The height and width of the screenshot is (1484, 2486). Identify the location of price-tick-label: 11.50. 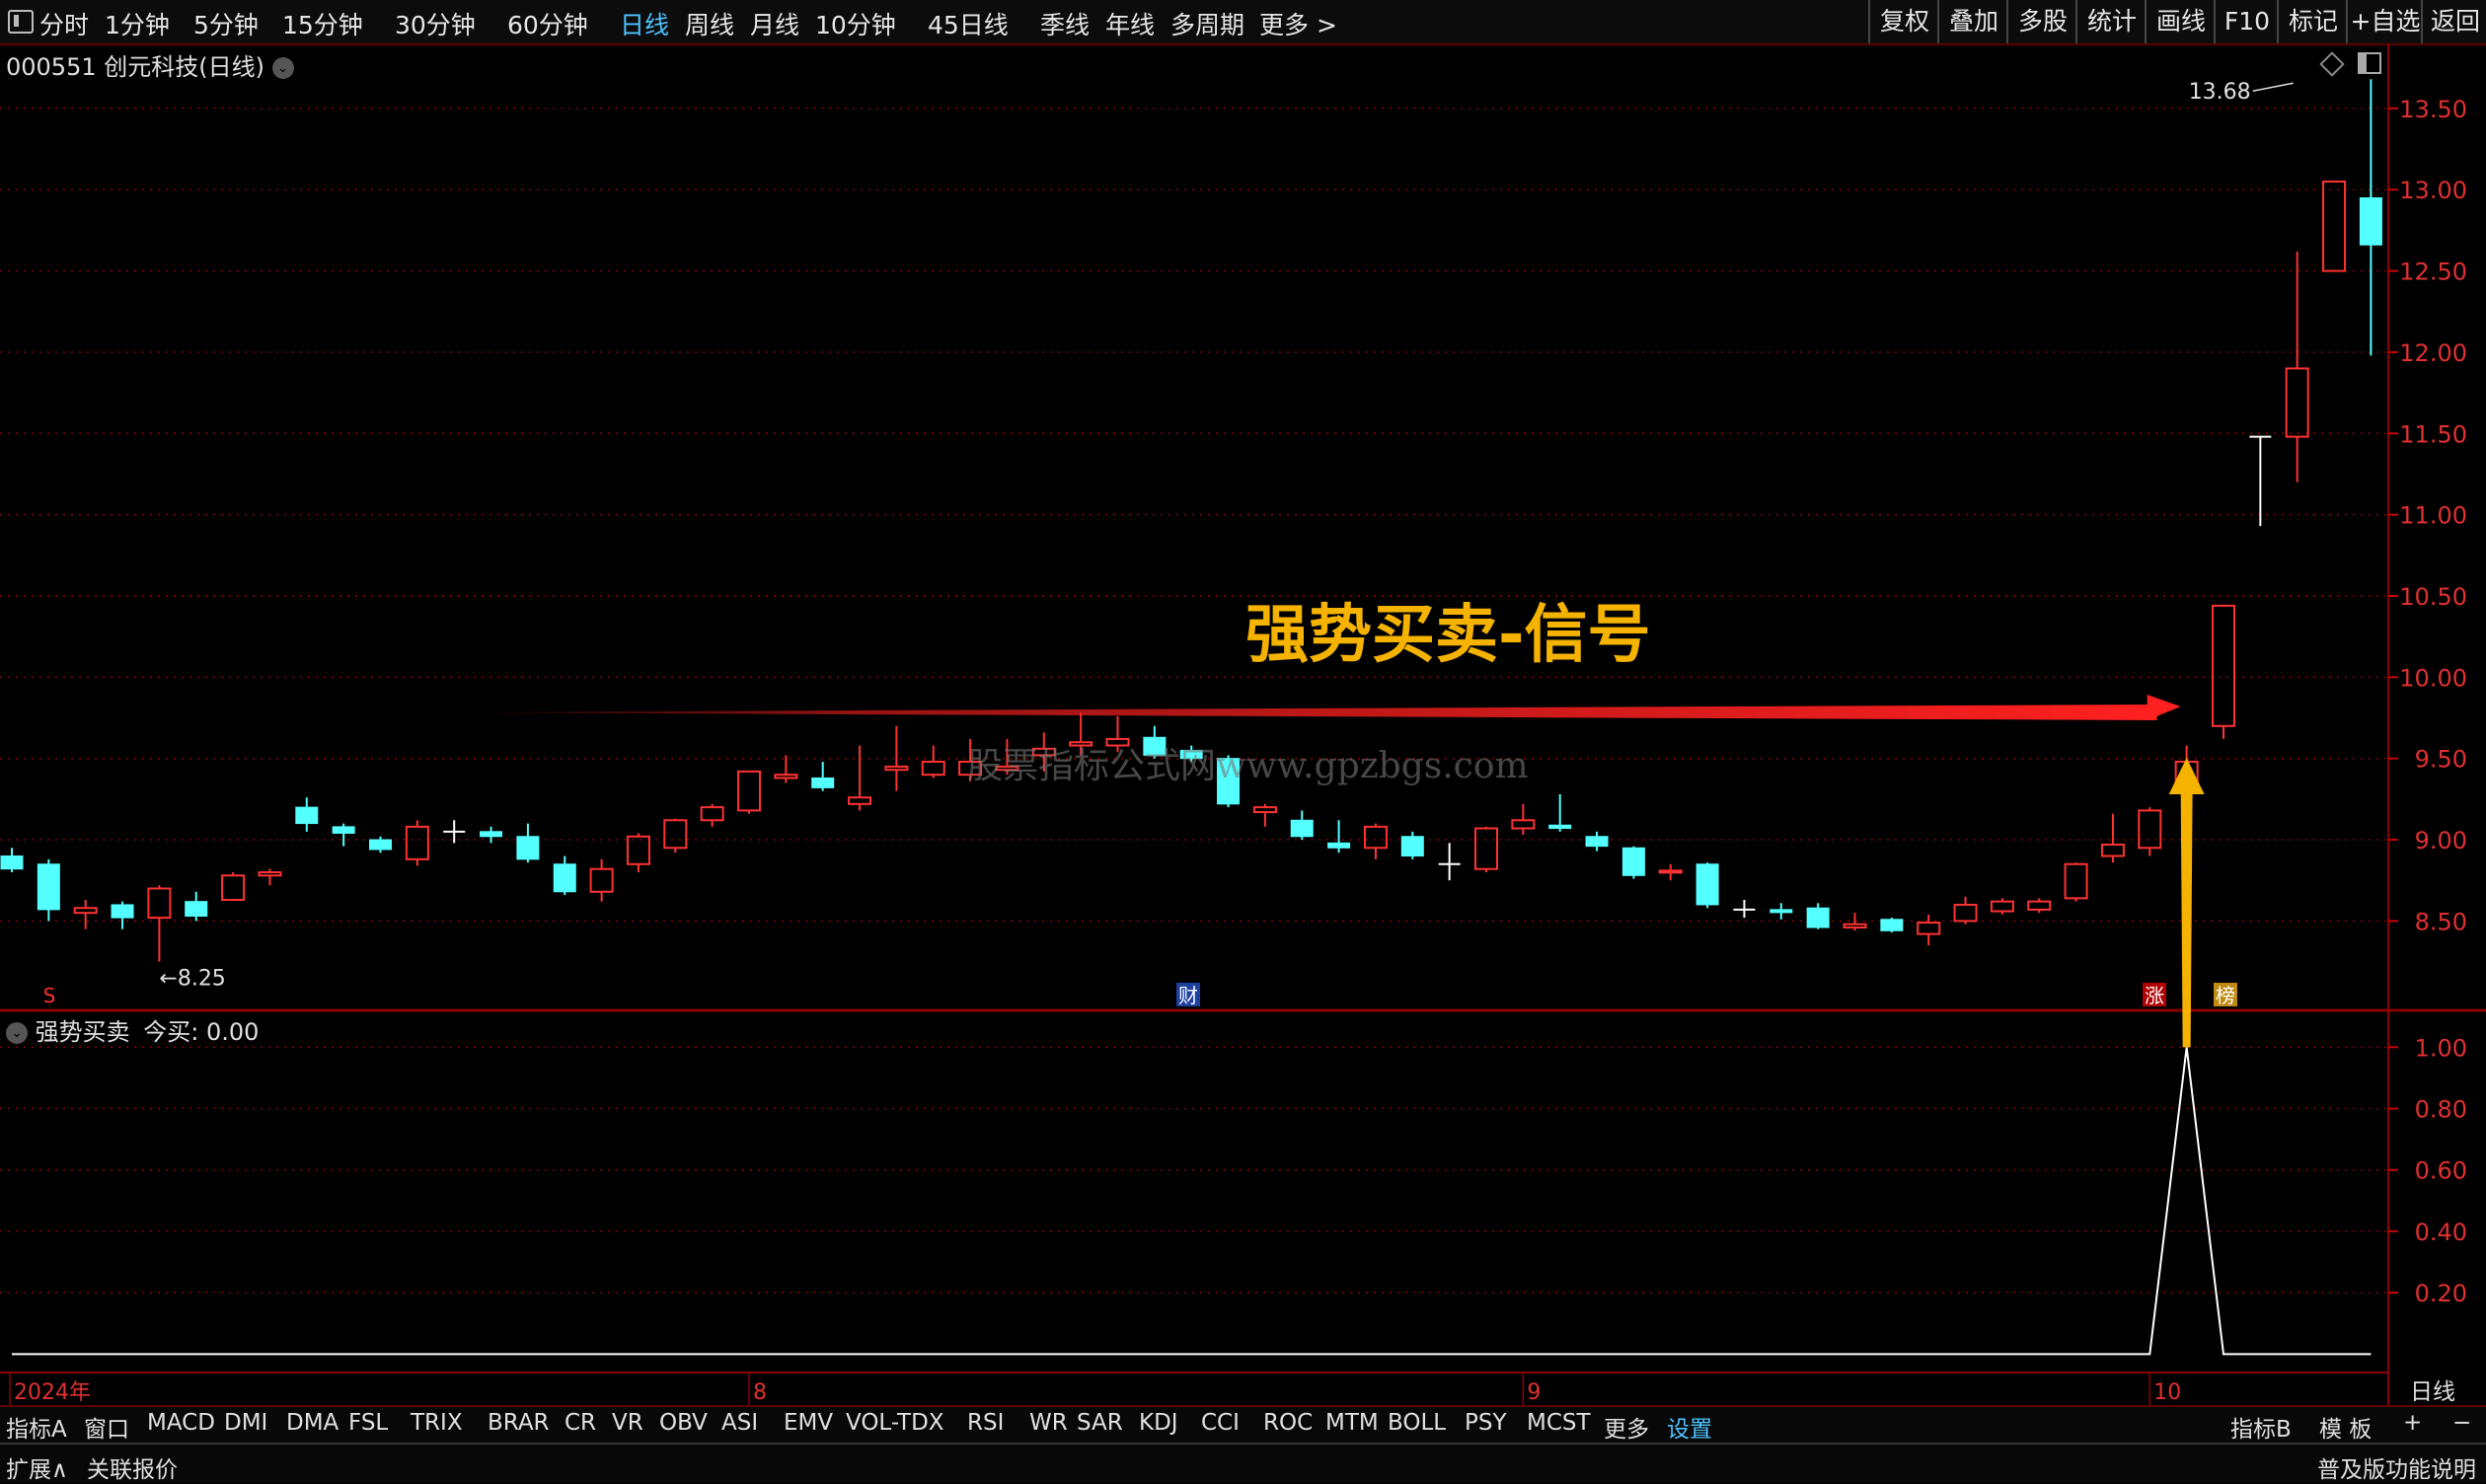
(2433, 434).